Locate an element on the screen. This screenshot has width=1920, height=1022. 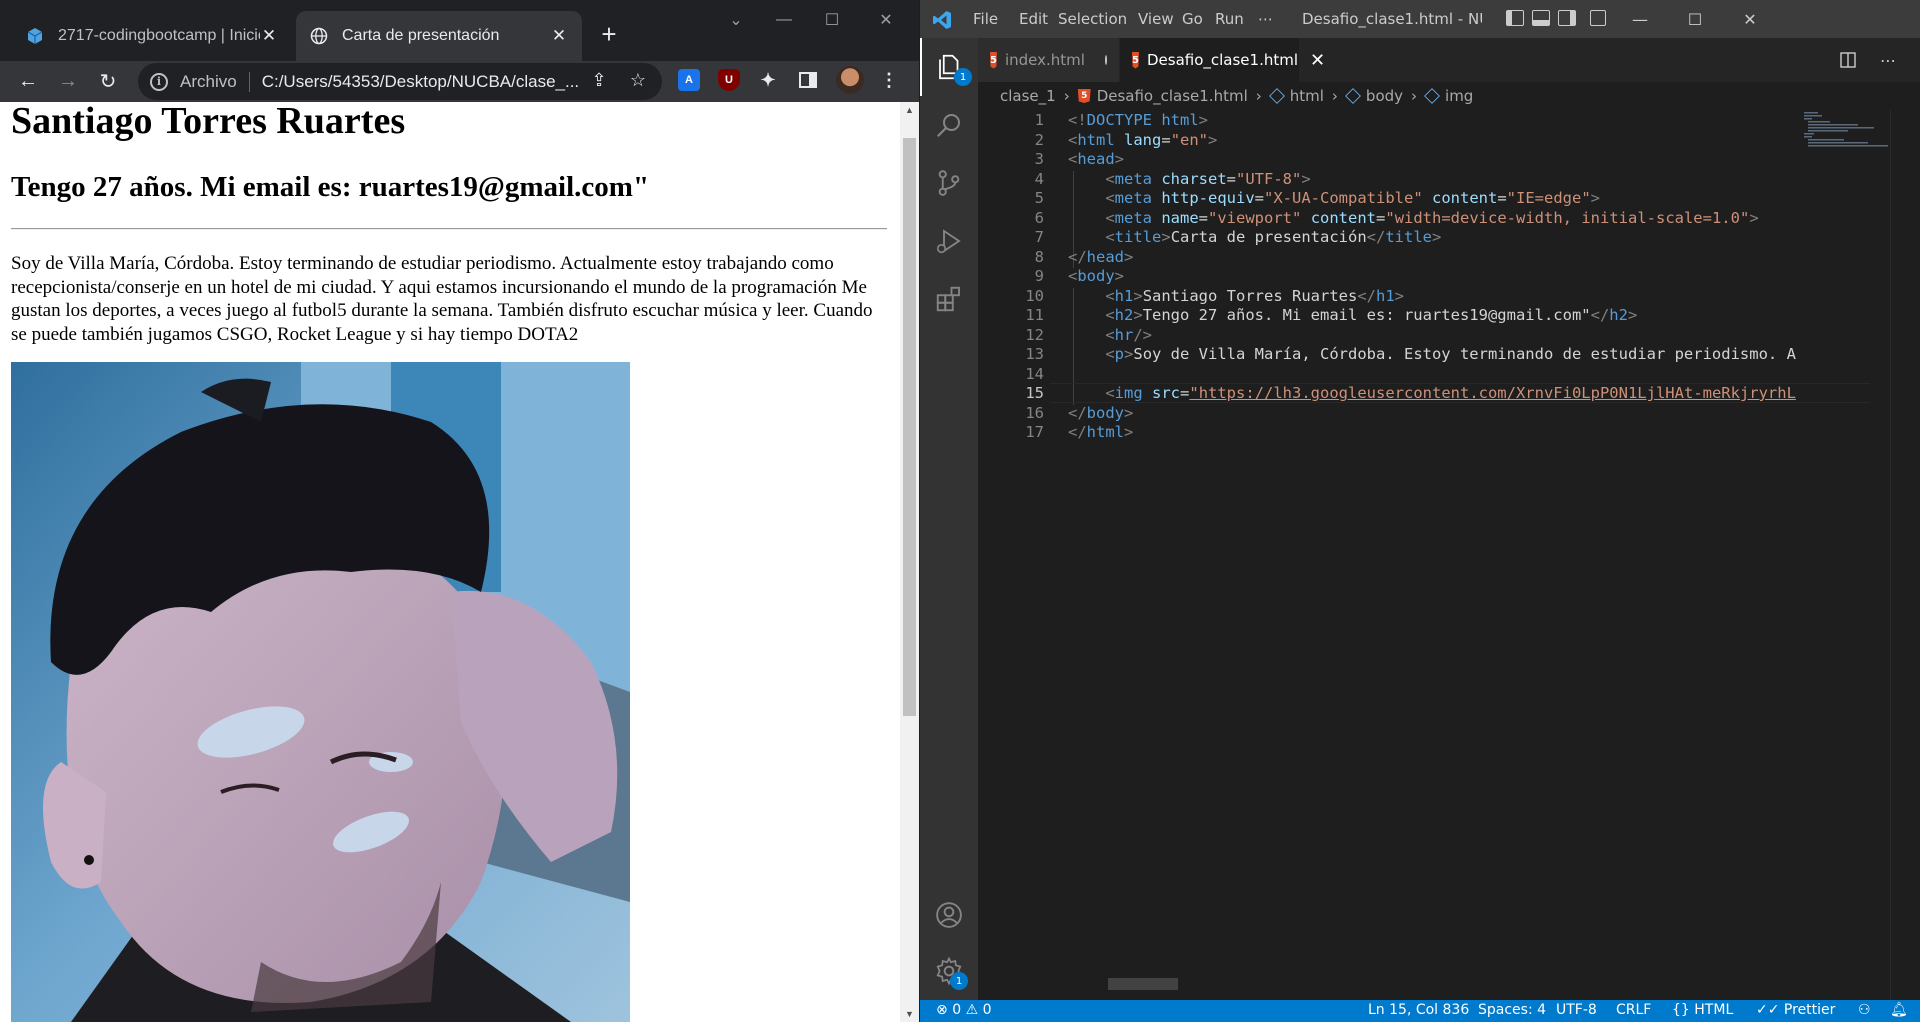
breadcrumb-img: img is located at coordinates (1459, 96).